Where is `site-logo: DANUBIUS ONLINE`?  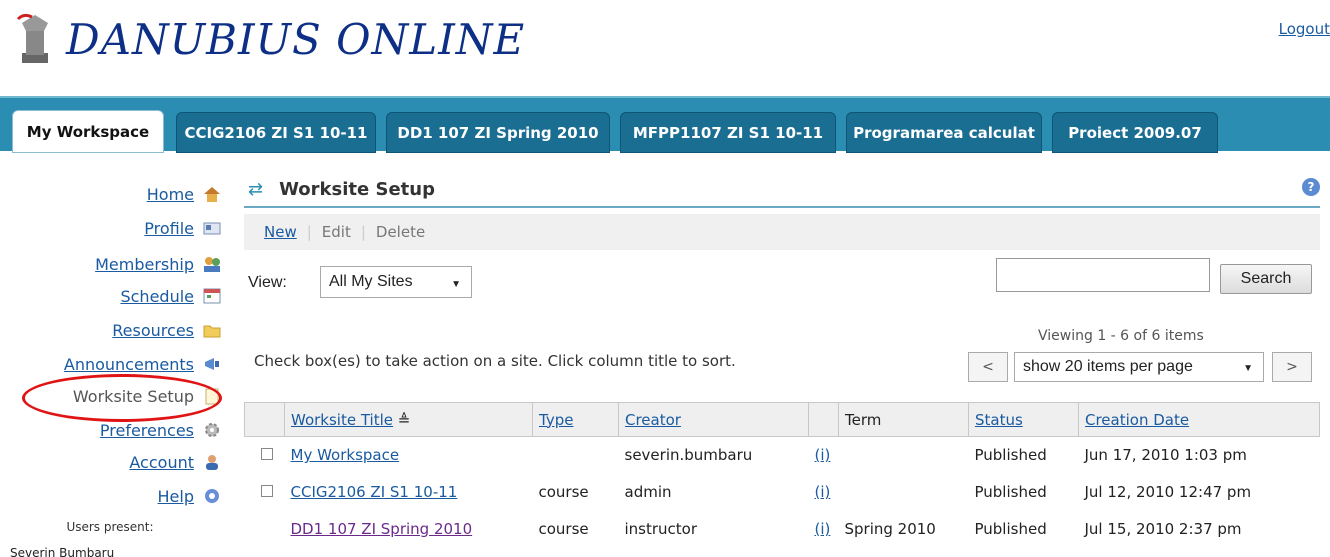
site-logo: DANUBIUS ONLINE is located at coordinates (269, 39).